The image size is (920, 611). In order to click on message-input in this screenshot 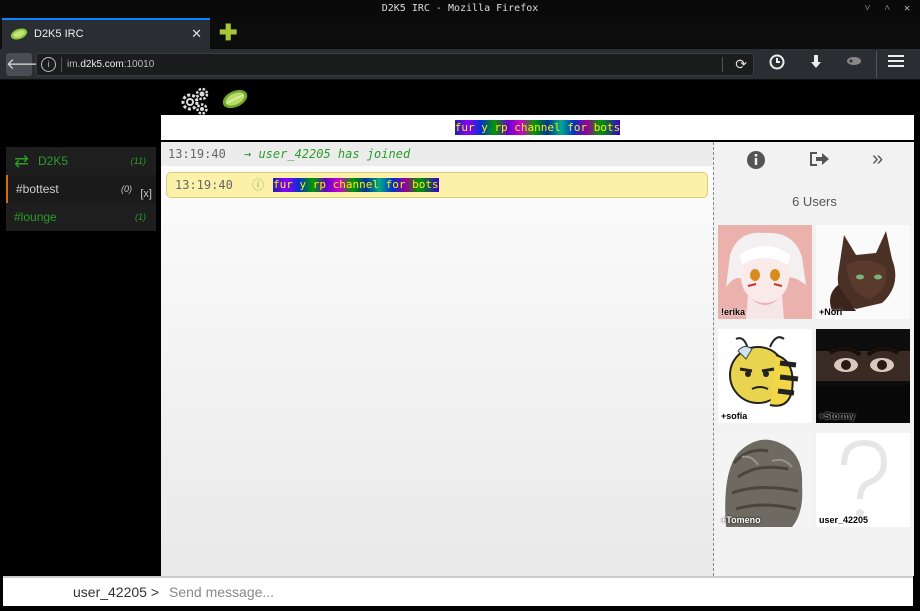, I will do `click(519, 592)`.